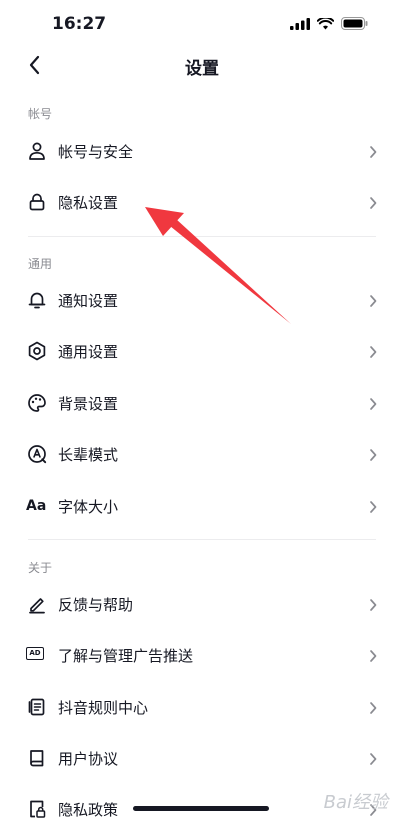  Describe the element at coordinates (202, 24) in the screenshot. I see `status-bar: 16:27` at that location.